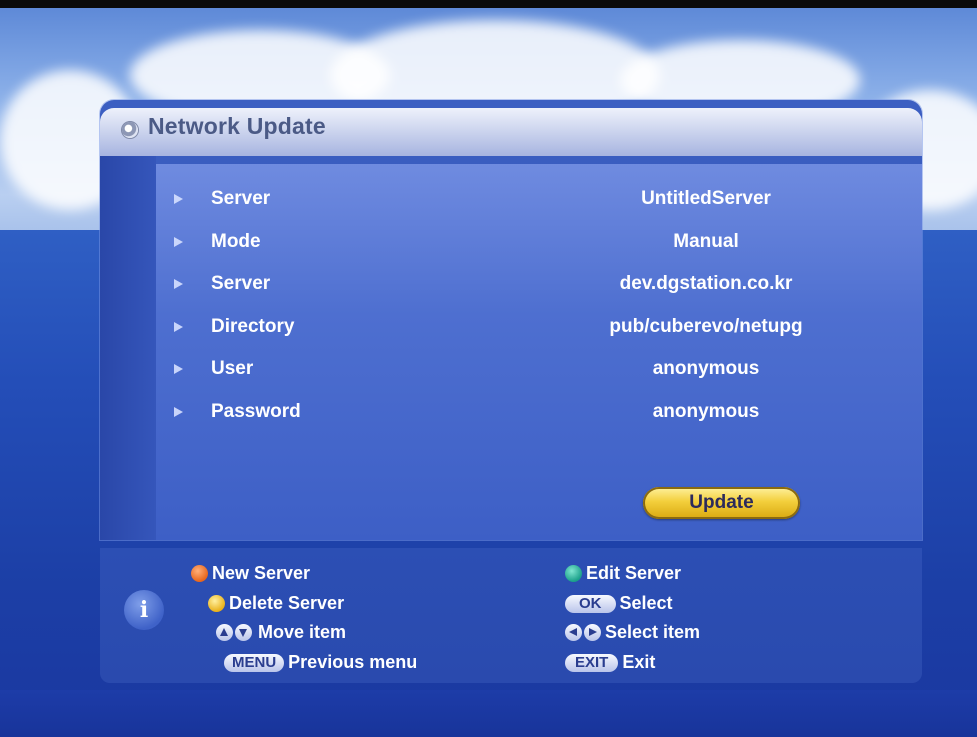 The image size is (977, 737). What do you see at coordinates (261, 573) in the screenshot?
I see `help-new-server-label: New Server` at bounding box center [261, 573].